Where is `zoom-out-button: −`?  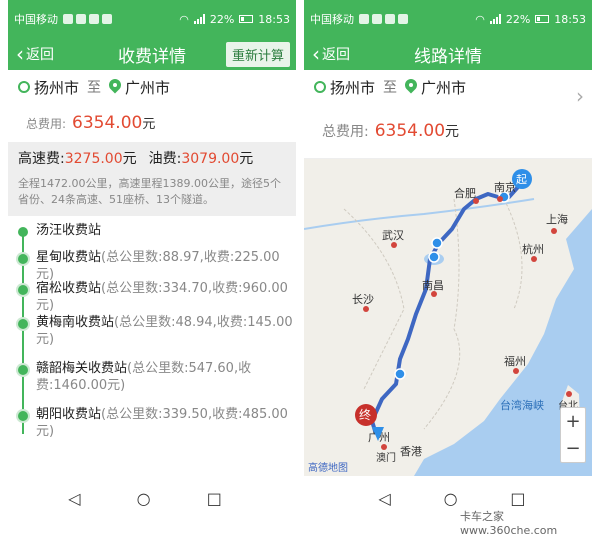 zoom-out-button: − is located at coordinates (572, 448).